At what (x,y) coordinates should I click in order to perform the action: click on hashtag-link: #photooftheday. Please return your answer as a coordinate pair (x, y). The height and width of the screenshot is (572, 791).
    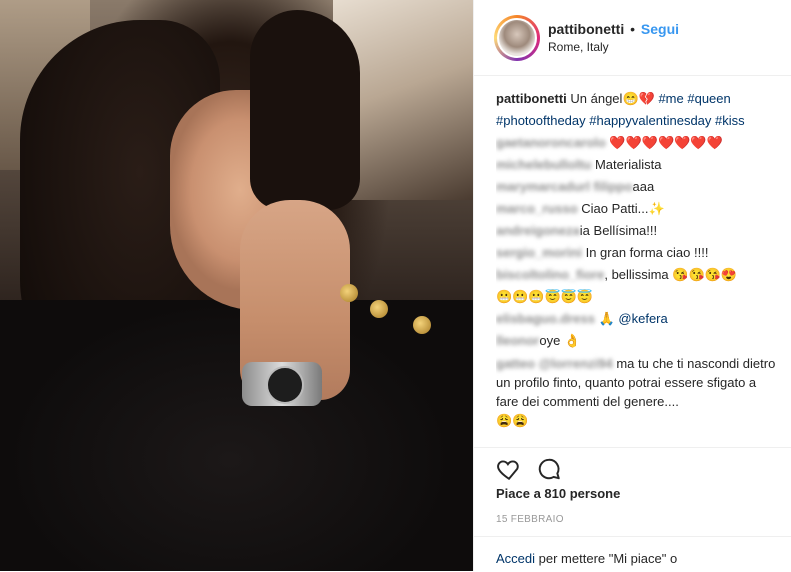
    Looking at the image, I should click on (541, 120).